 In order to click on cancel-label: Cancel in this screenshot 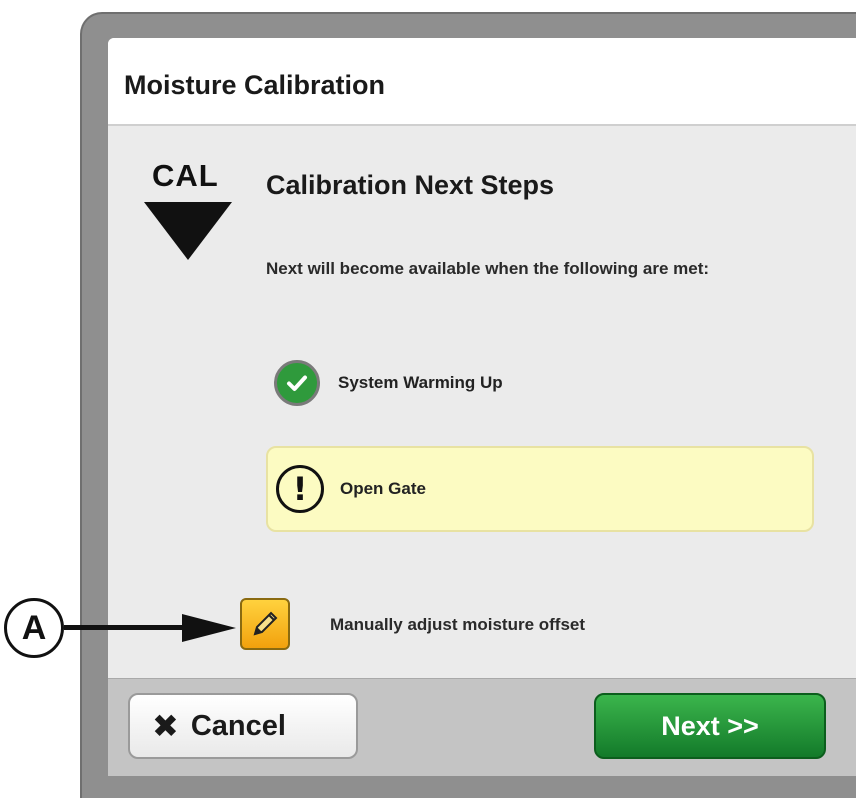, I will do `click(238, 725)`.